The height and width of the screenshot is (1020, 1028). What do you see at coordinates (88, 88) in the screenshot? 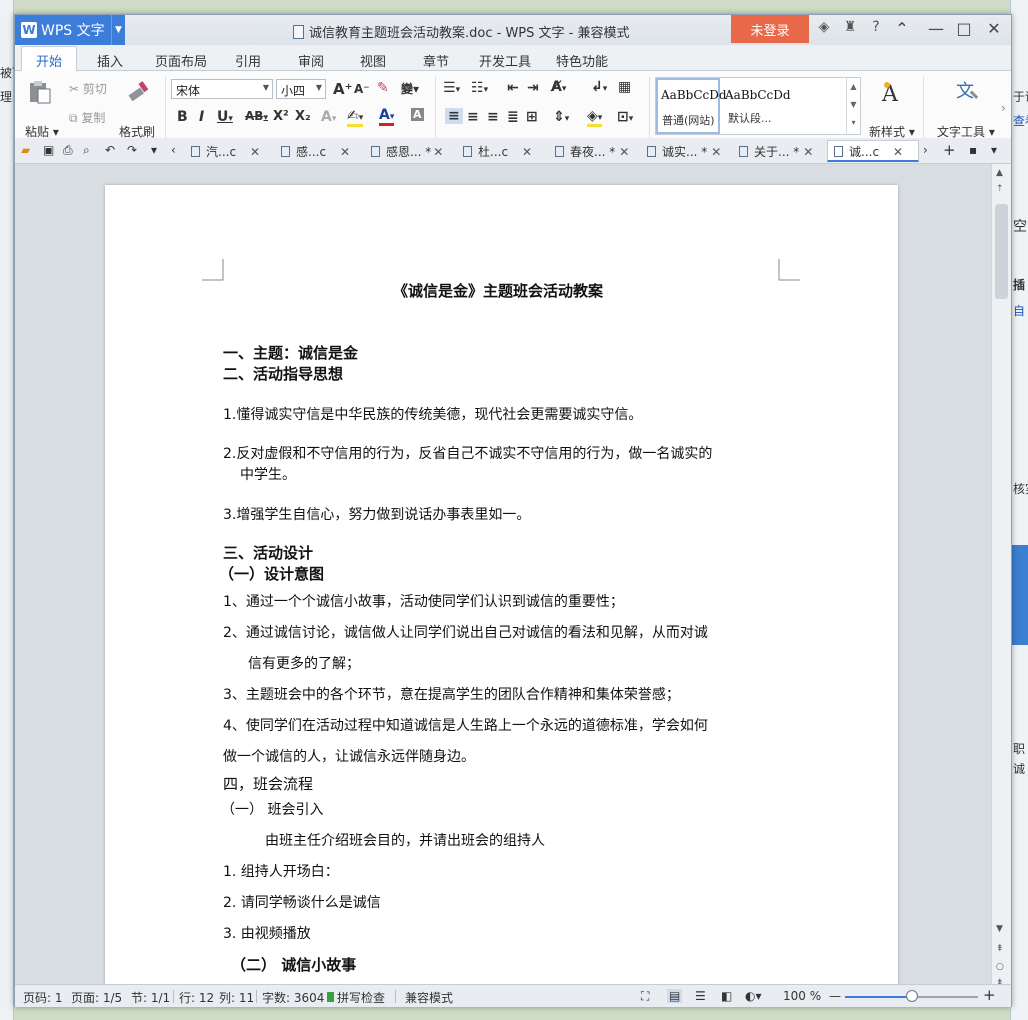
I see `cut-button: ✂ 剪切` at bounding box center [88, 88].